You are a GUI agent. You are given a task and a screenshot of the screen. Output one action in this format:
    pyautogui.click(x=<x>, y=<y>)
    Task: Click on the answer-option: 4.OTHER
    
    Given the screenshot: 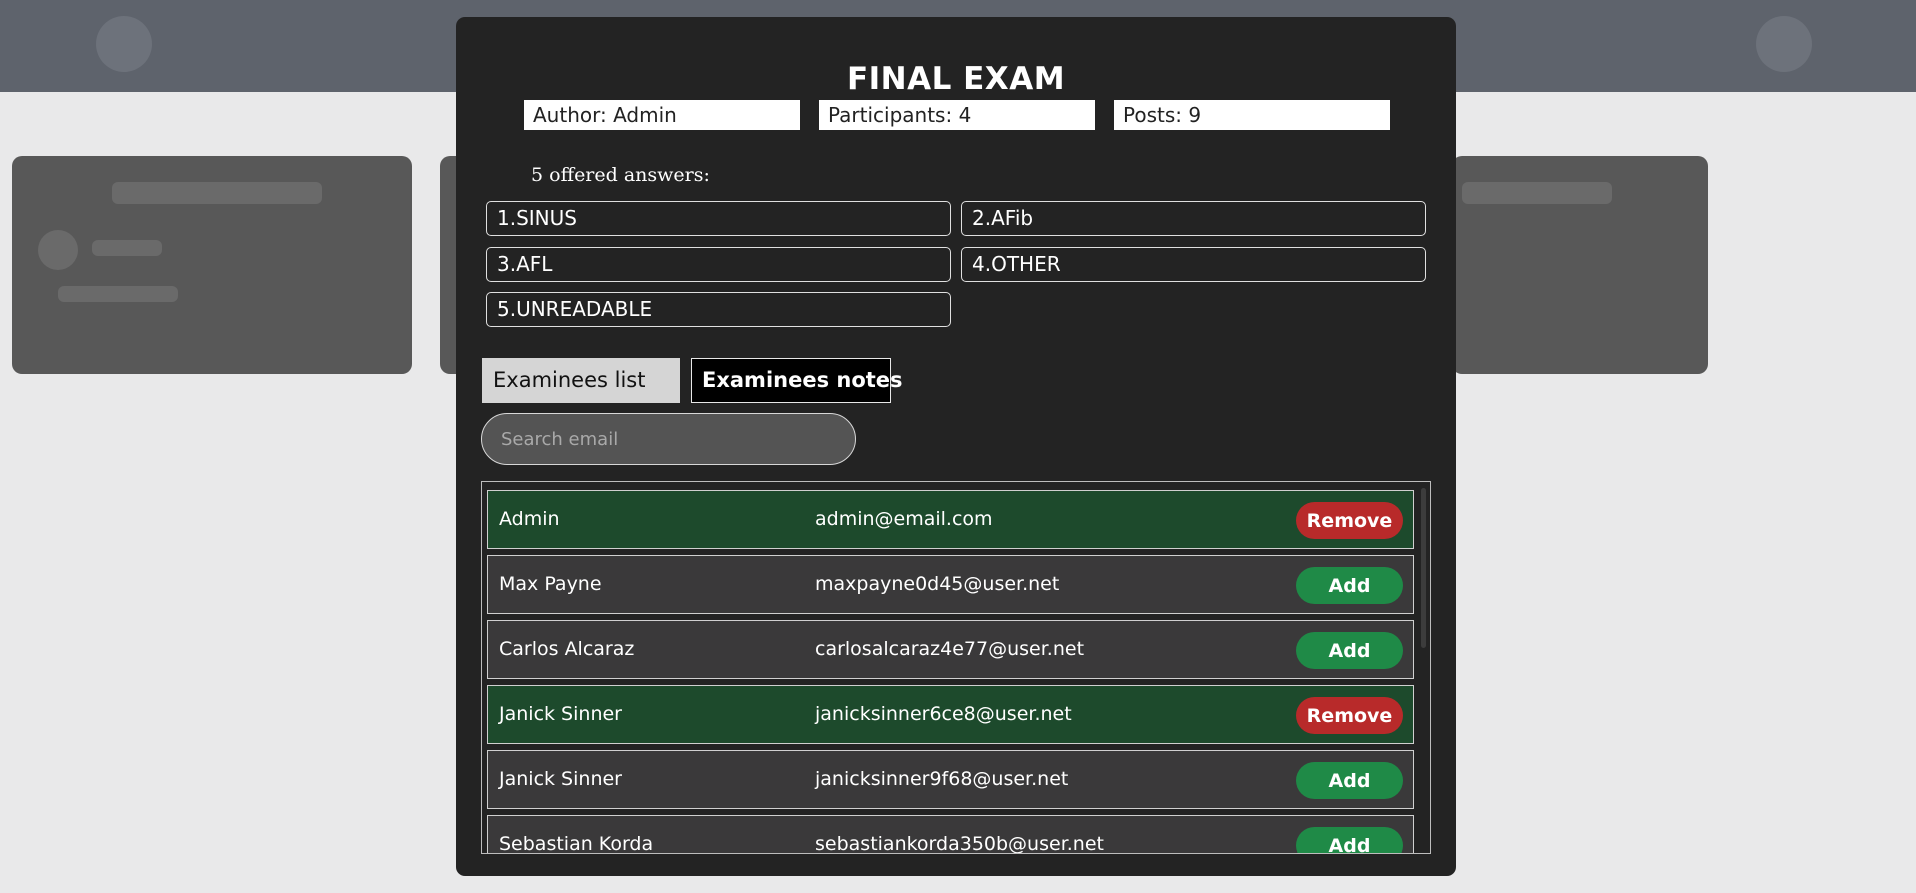 What is the action you would take?
    pyautogui.click(x=1193, y=264)
    